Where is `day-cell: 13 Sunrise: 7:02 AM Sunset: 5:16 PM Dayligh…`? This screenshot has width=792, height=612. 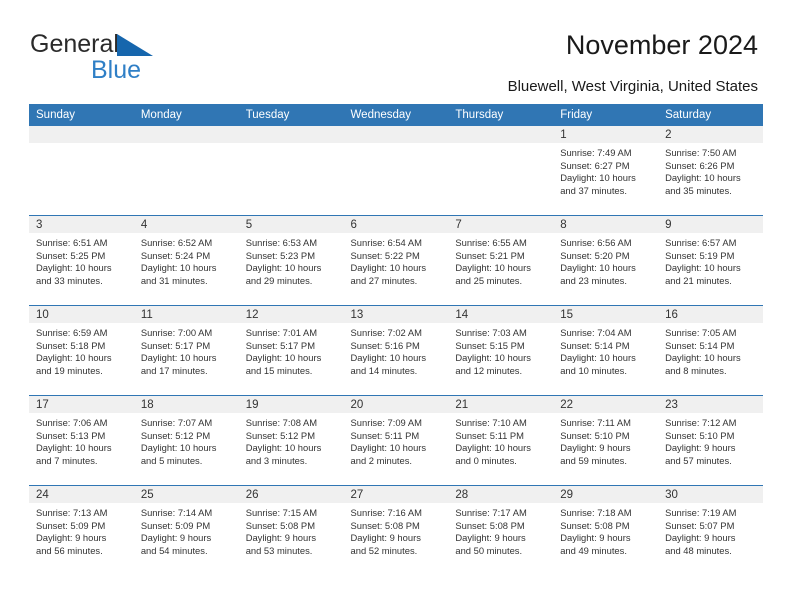
day-cell: 13 Sunrise: 7:02 AM Sunset: 5:16 PM Dayligh… is located at coordinates (396, 350).